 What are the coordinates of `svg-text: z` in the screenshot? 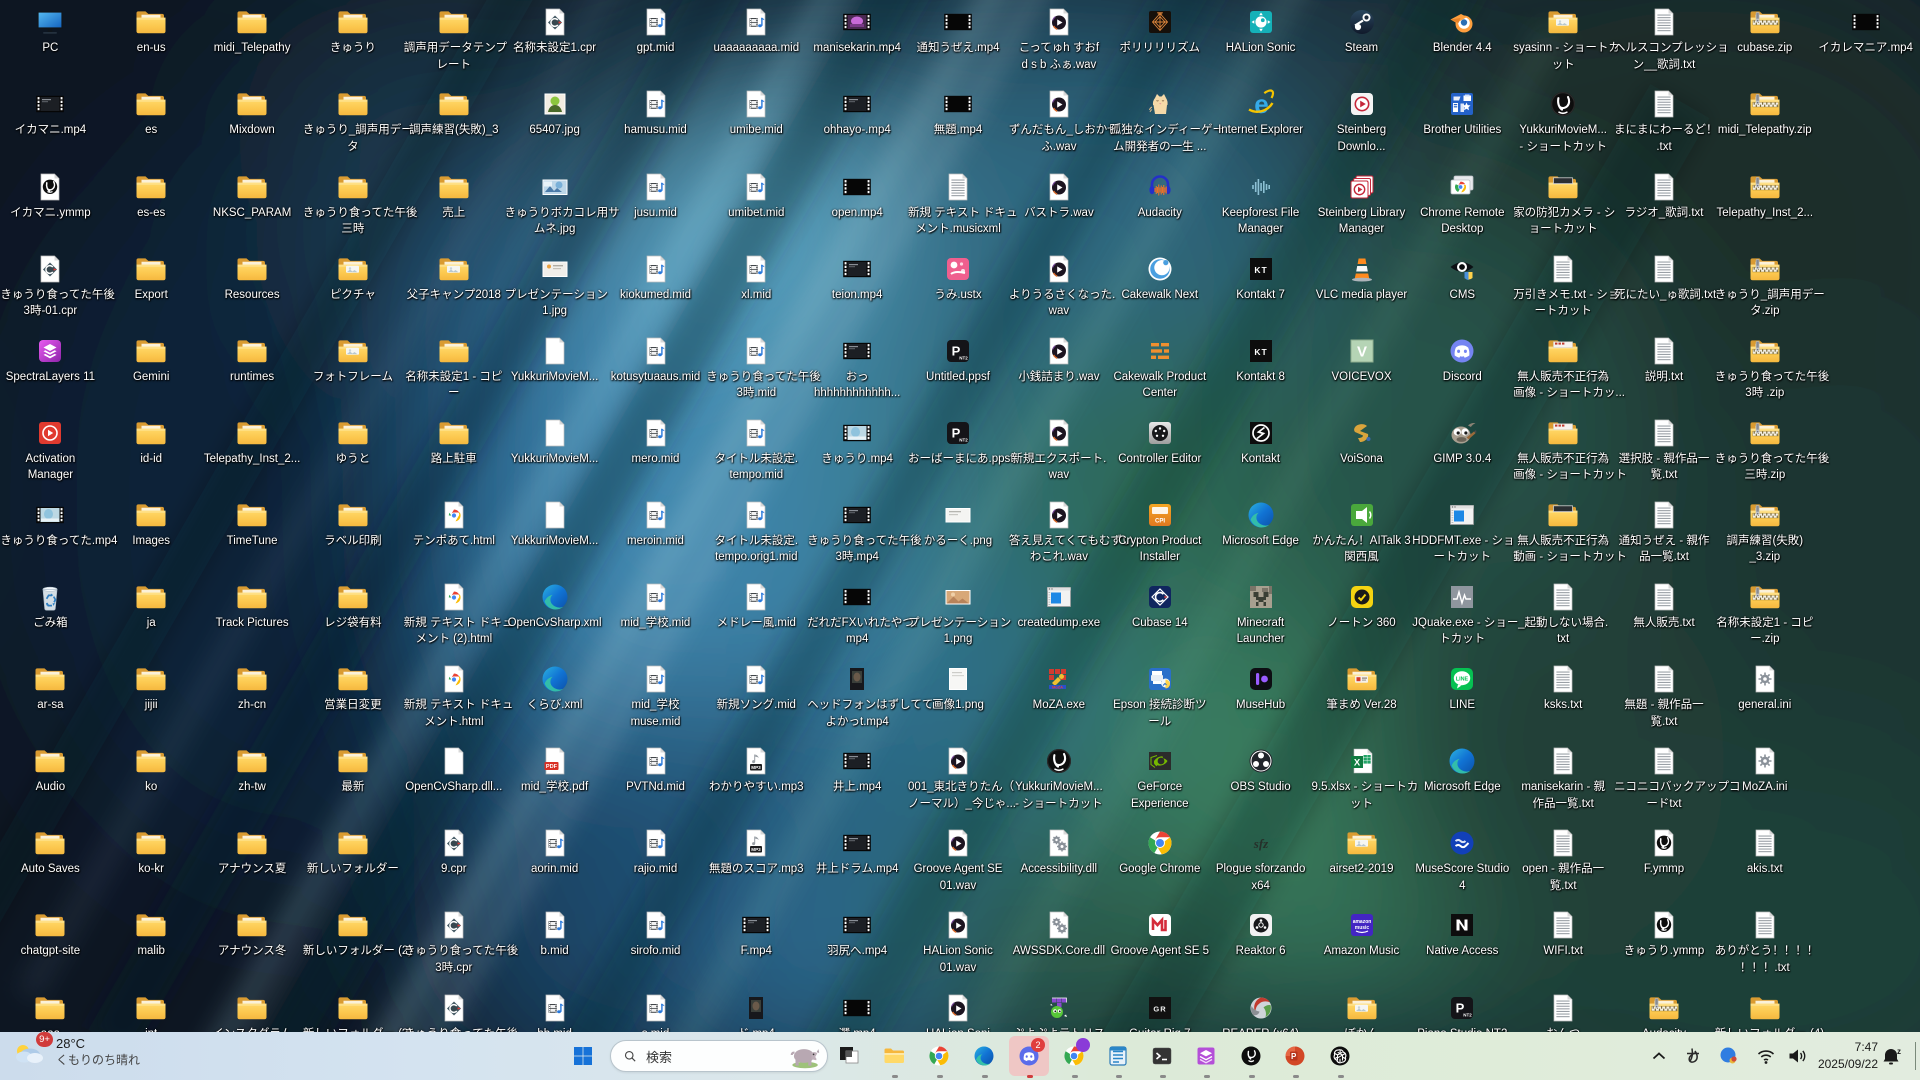 It's located at (1899, 1051).